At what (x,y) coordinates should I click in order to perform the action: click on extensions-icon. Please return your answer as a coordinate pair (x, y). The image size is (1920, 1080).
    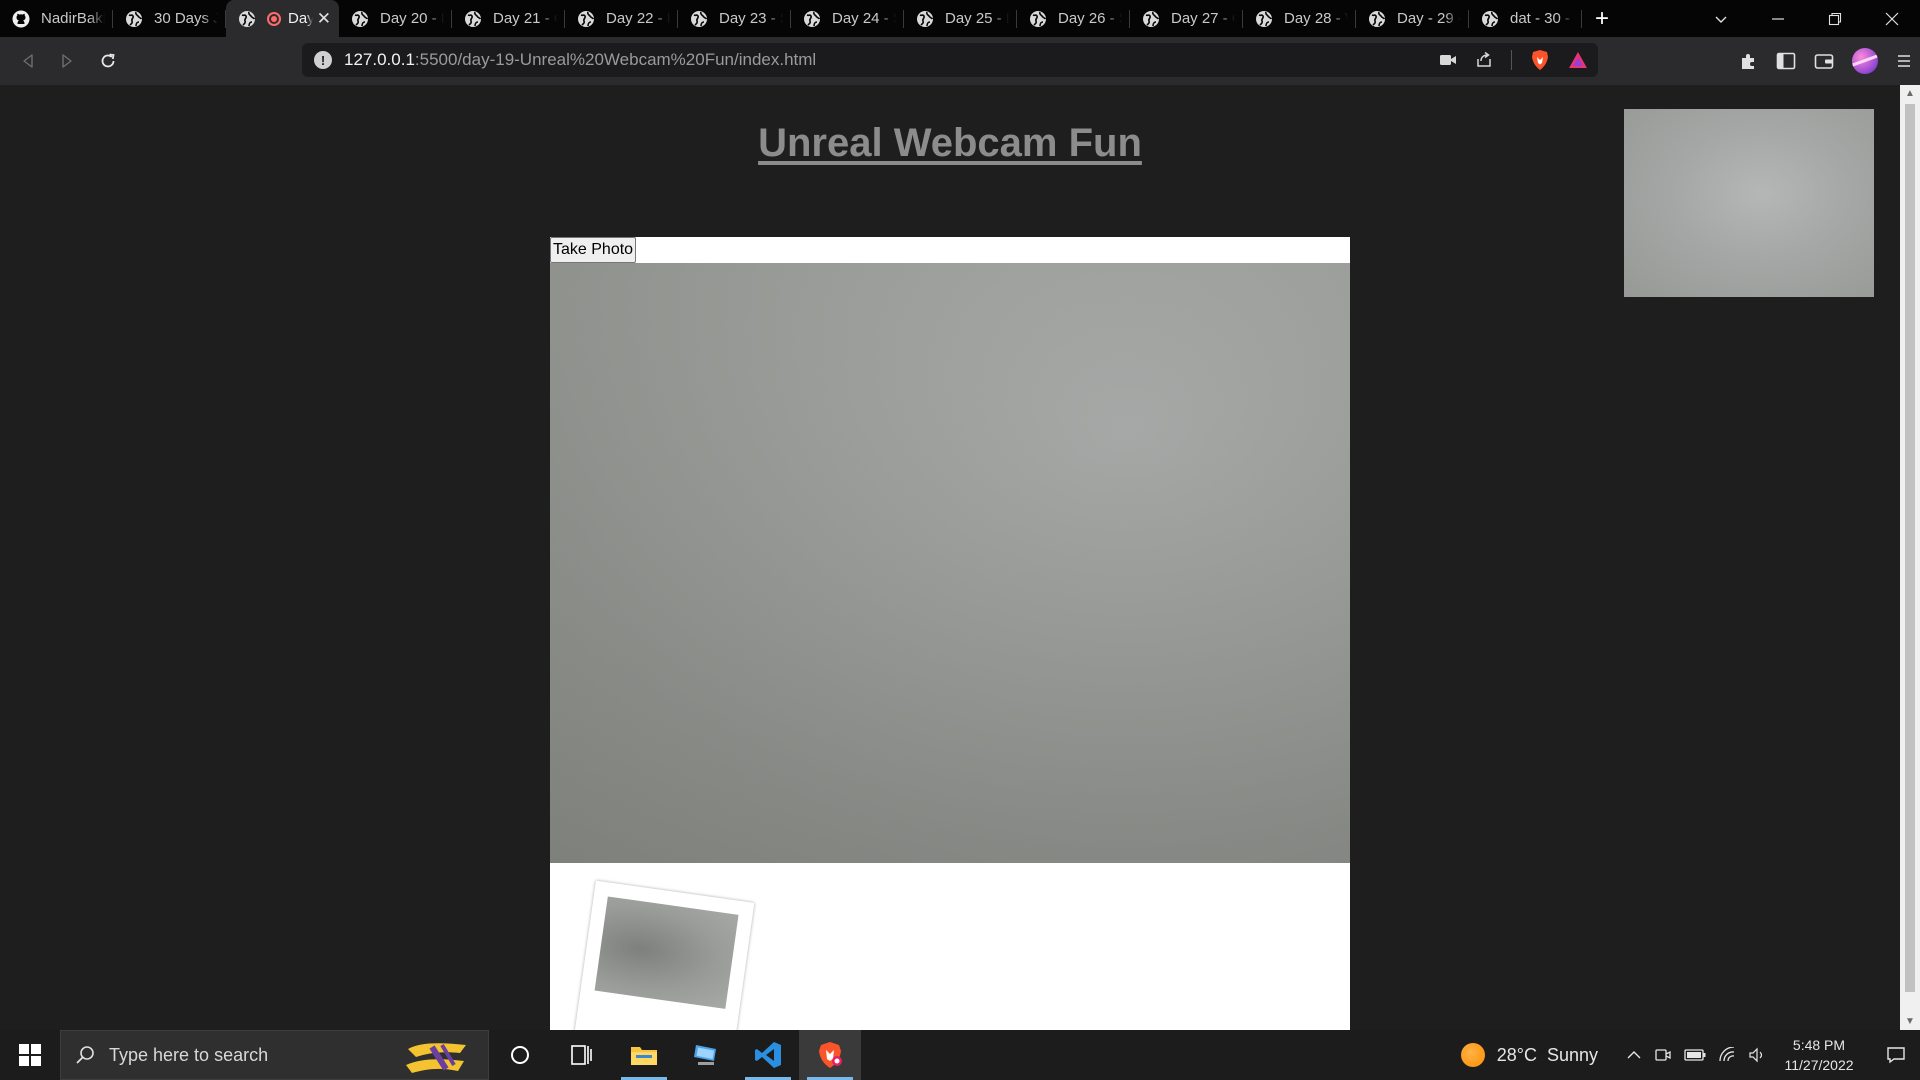
    Looking at the image, I should click on (1748, 61).